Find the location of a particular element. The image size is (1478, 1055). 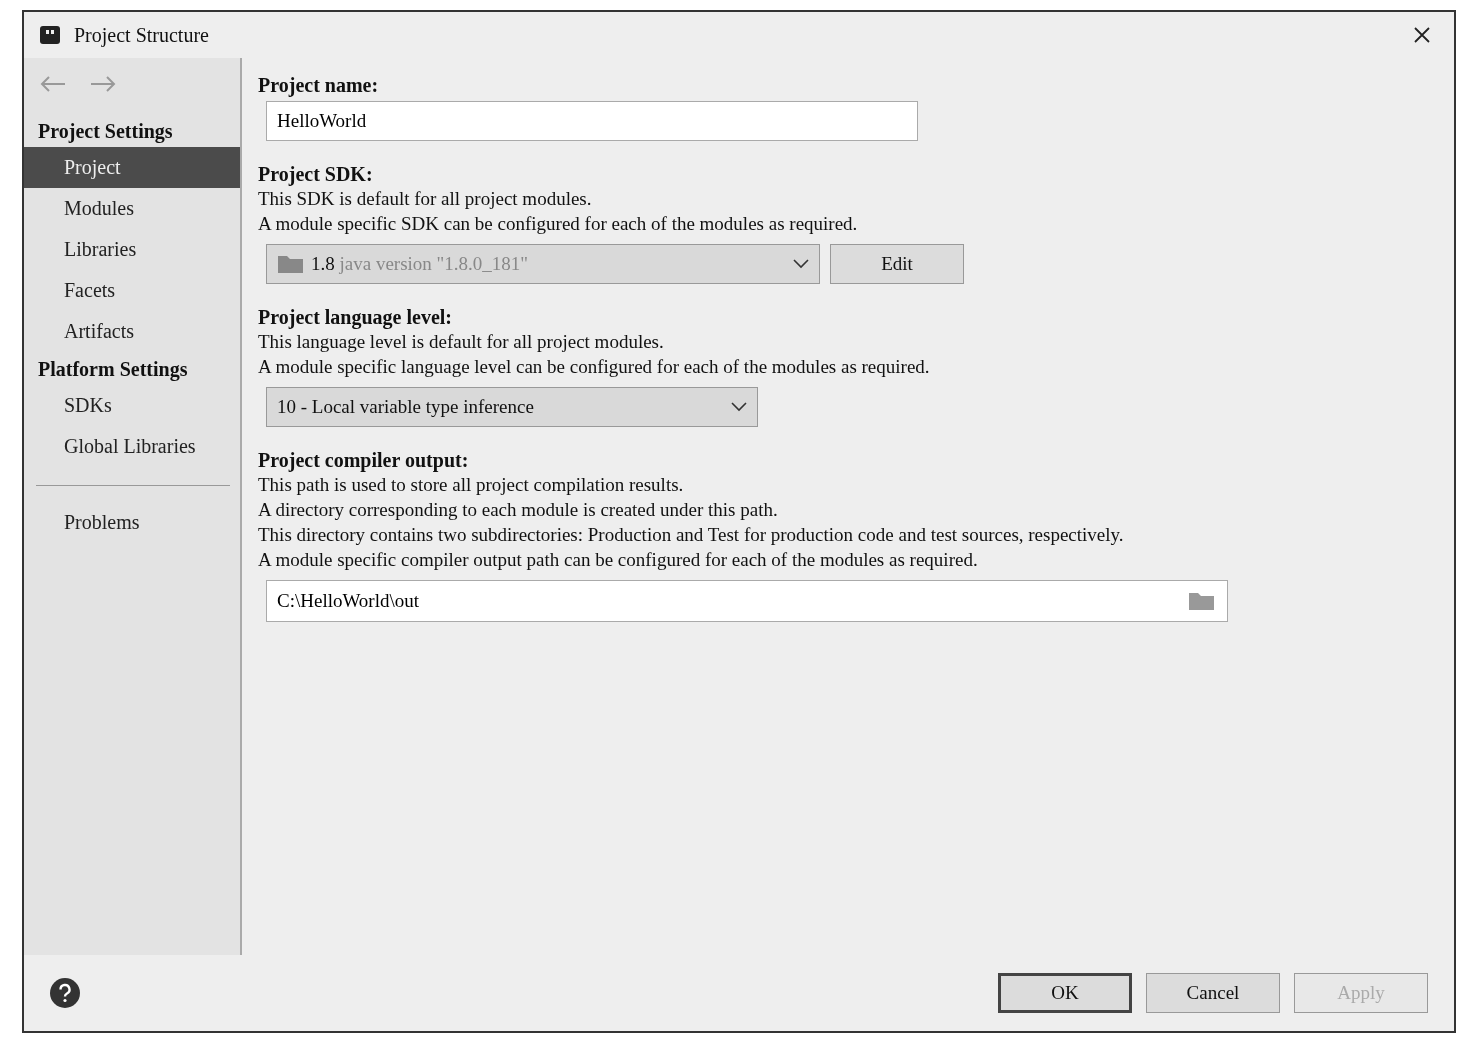

description-text: A module specific SDK can be configured for each of the modules as required. is located at coordinates (558, 224).